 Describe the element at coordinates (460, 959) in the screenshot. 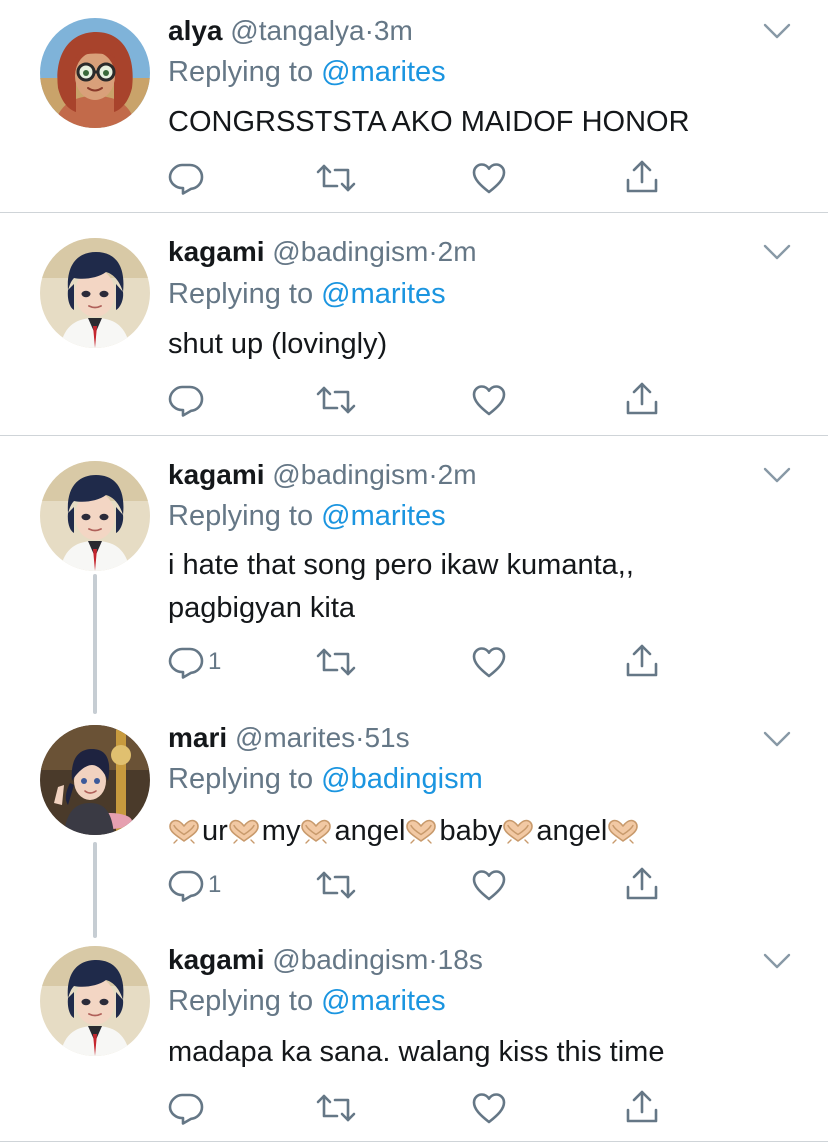

I see `timestamp: 18s` at that location.